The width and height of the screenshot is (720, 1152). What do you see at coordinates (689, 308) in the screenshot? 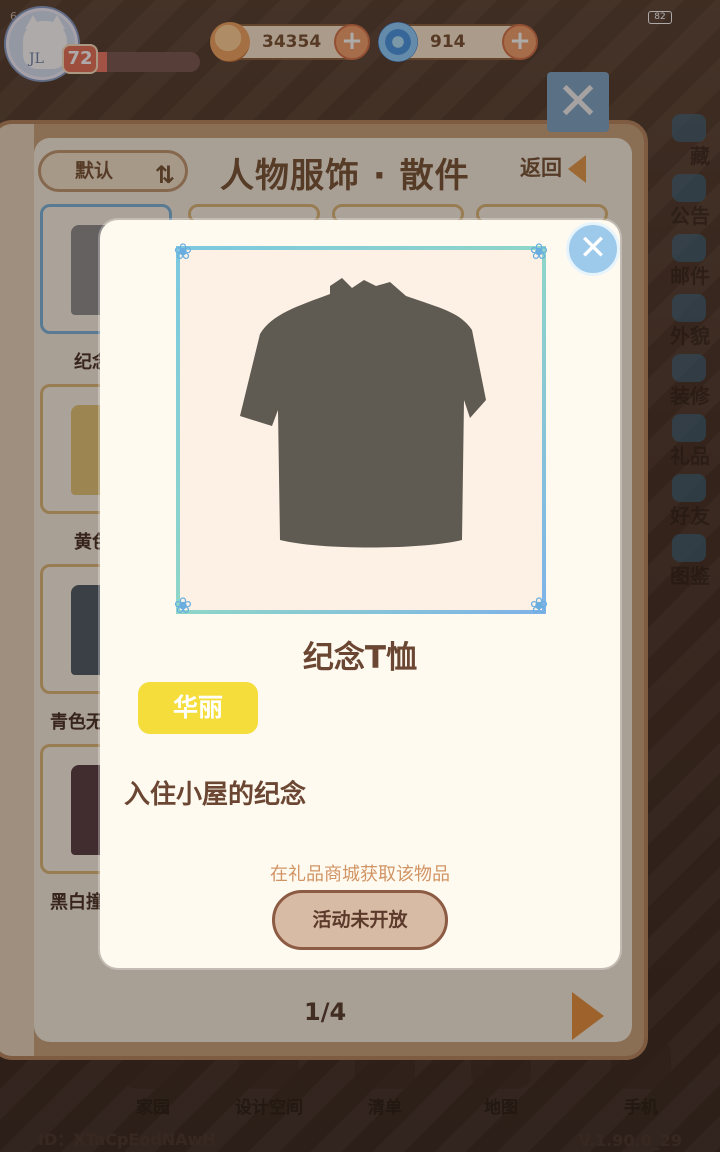
I see `appearance-icon` at bounding box center [689, 308].